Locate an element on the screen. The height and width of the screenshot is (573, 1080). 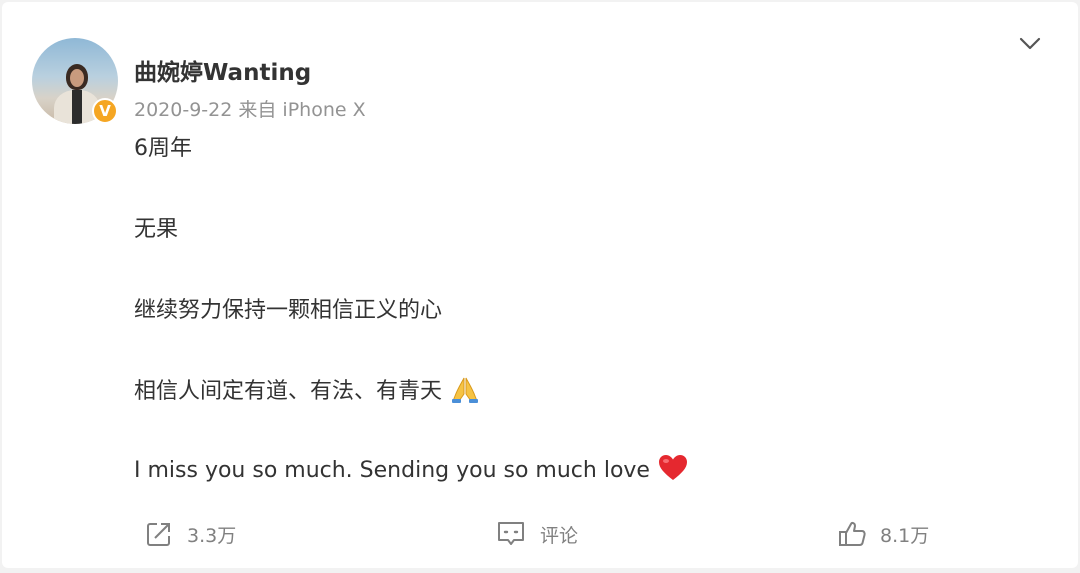
content-line: 无果 is located at coordinates (156, 229).